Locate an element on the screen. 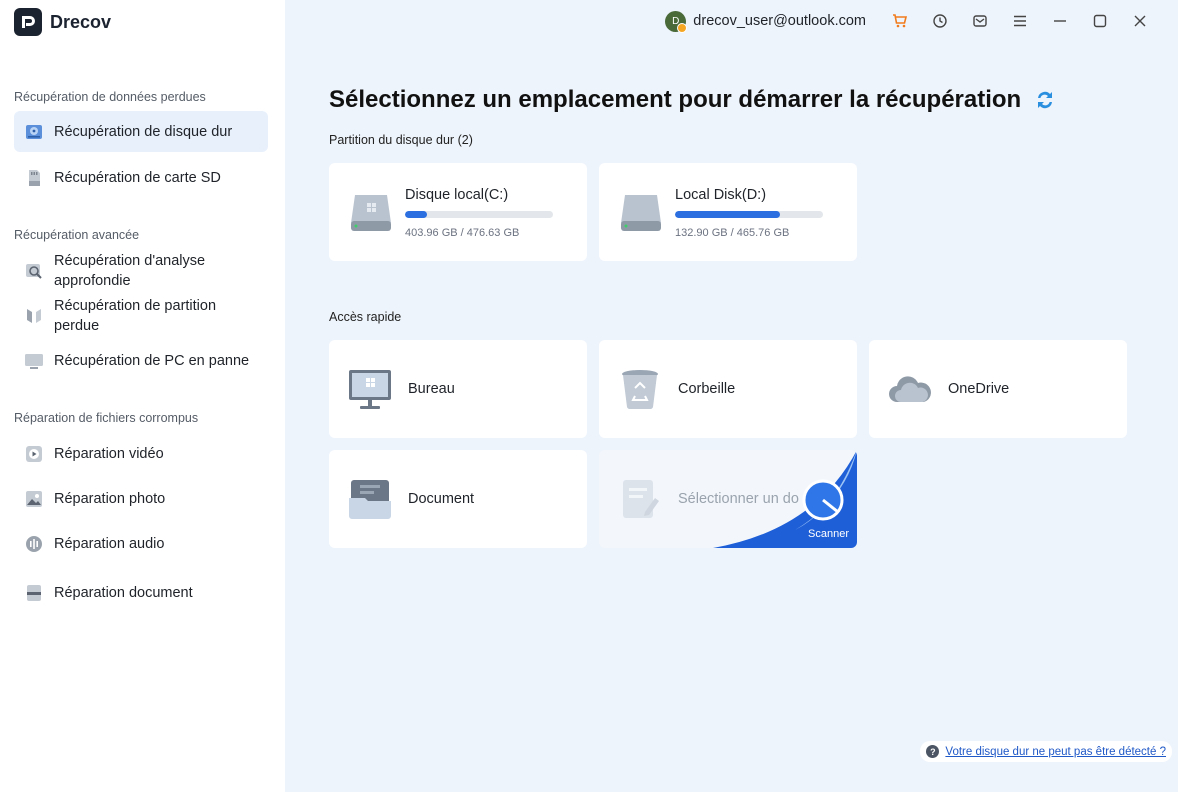 The height and width of the screenshot is (792, 1178). quick-access-onedrive: OneDrive is located at coordinates (998, 389).